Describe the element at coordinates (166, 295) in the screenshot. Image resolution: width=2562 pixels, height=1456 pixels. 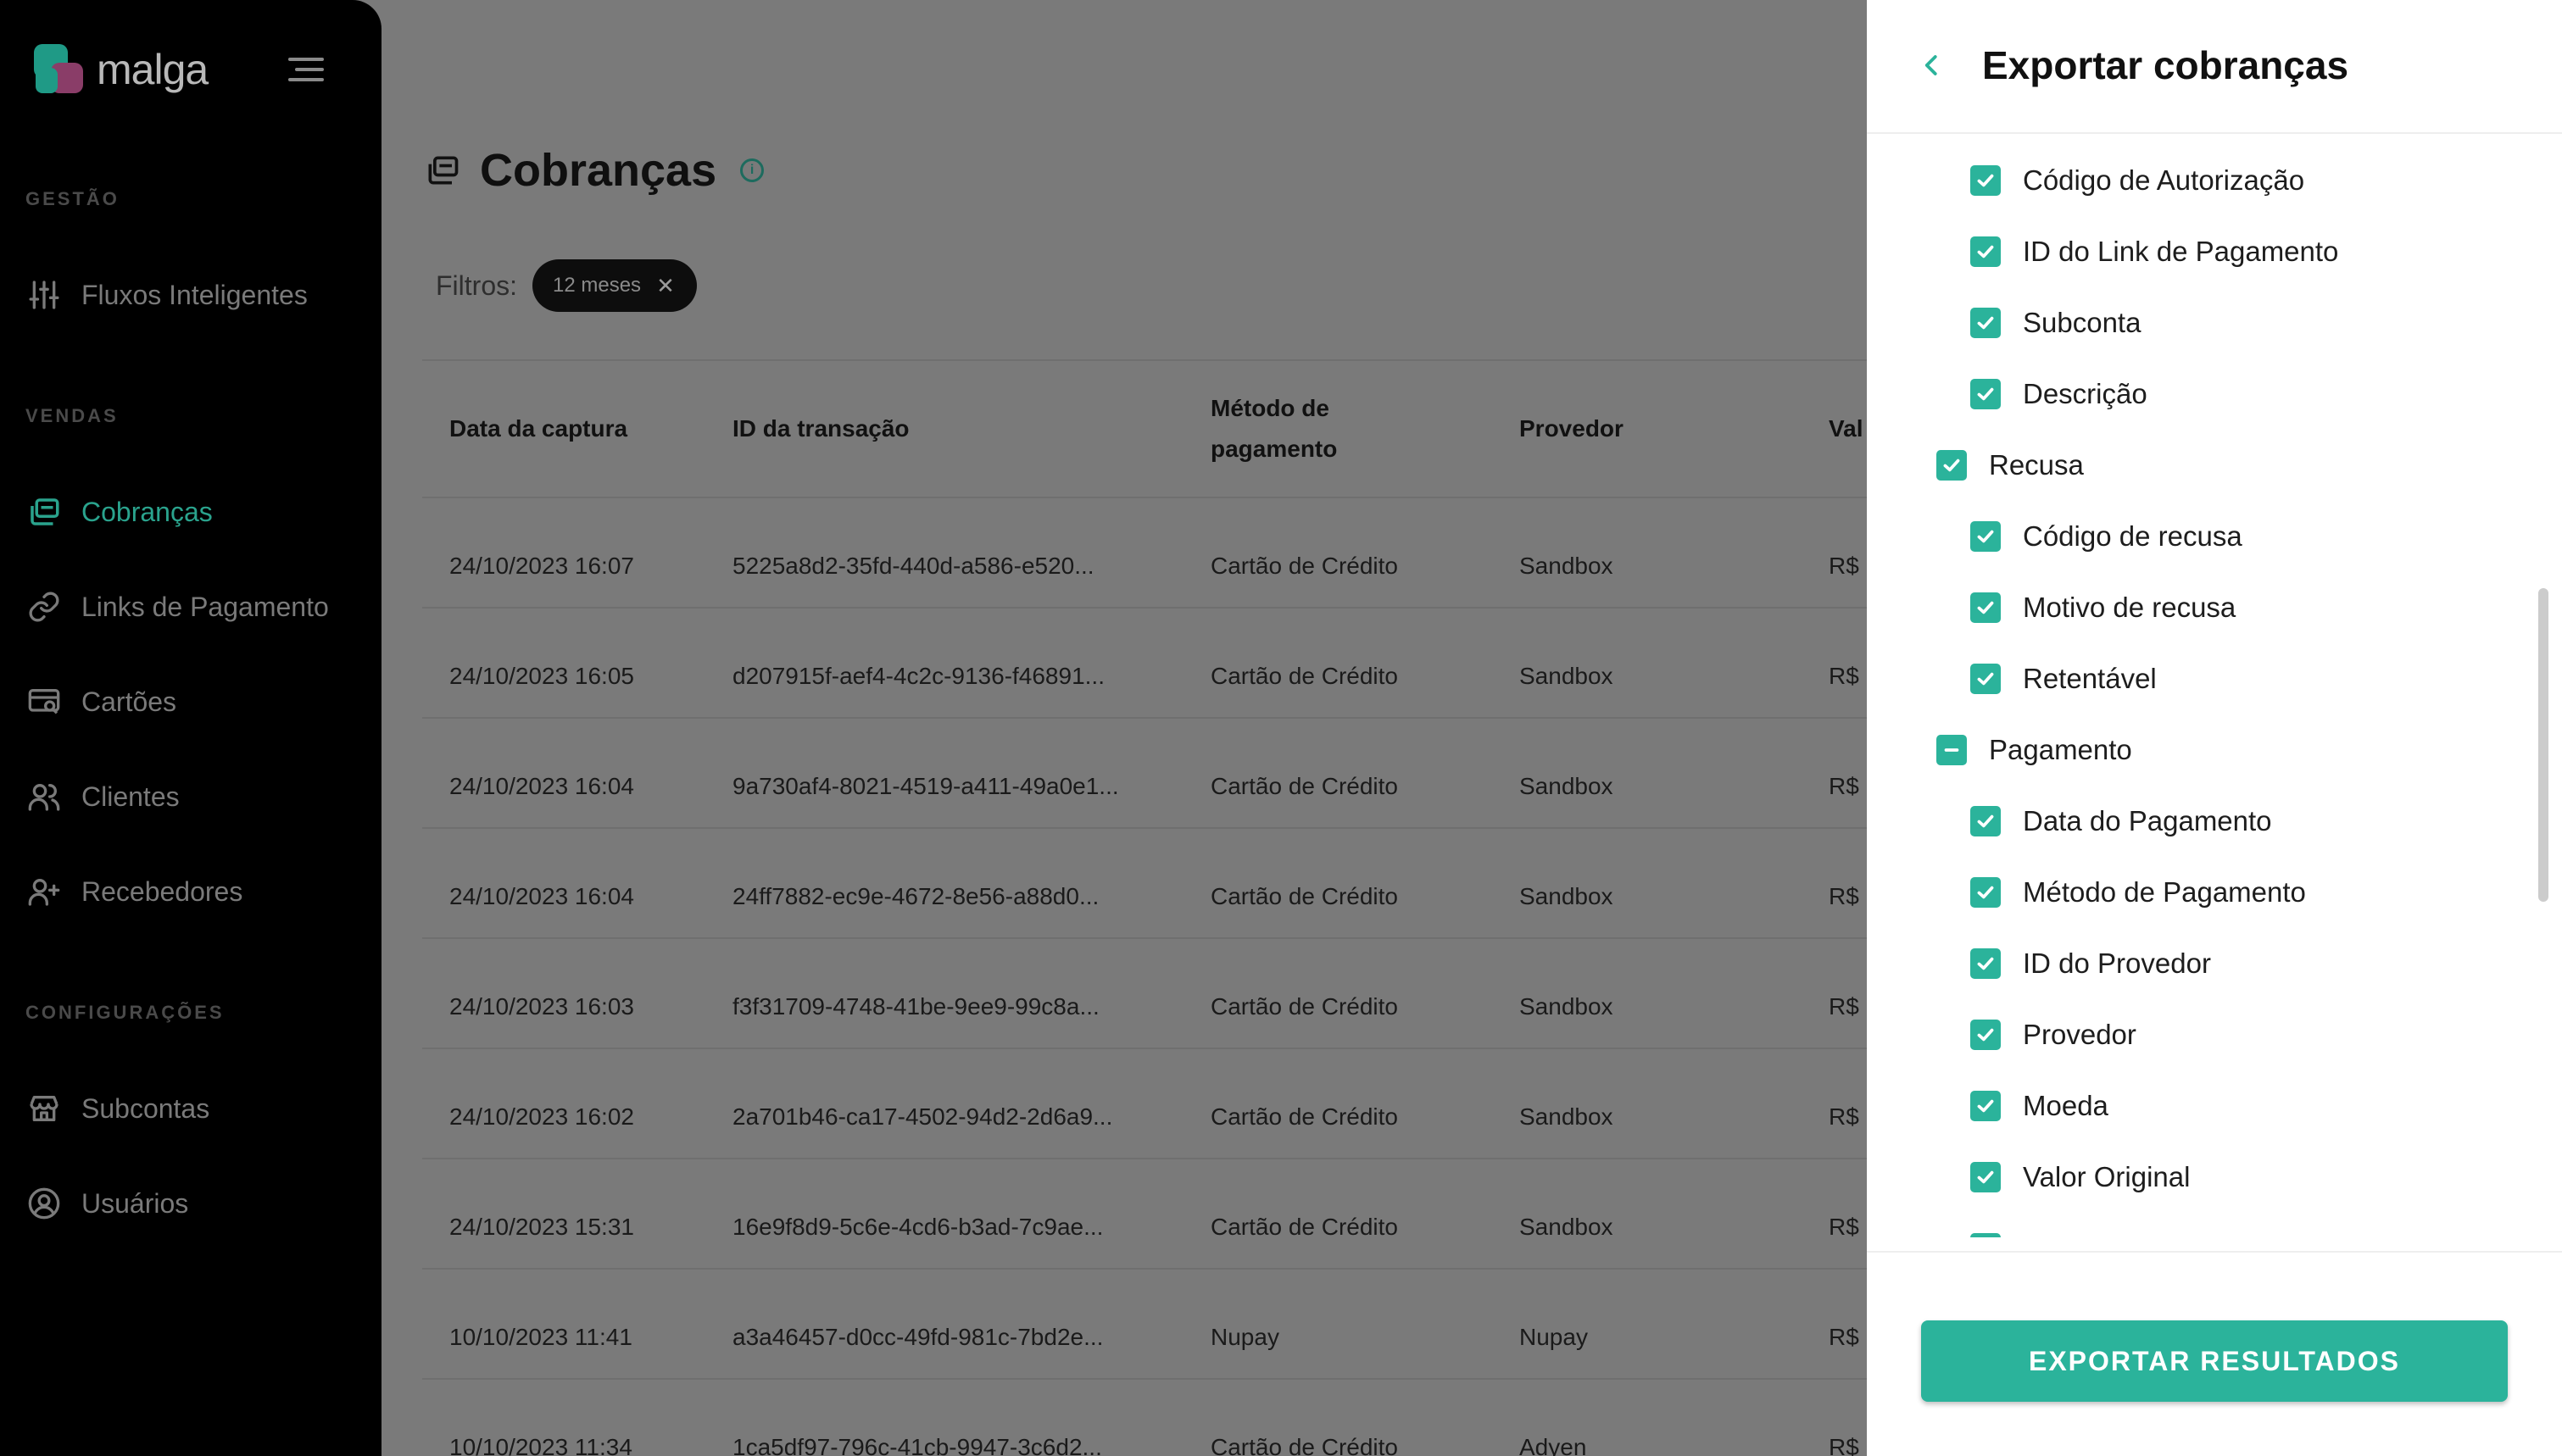
I see `sidebar-item-fluxos-inteligentes: Fluxos Inteligentes` at that location.